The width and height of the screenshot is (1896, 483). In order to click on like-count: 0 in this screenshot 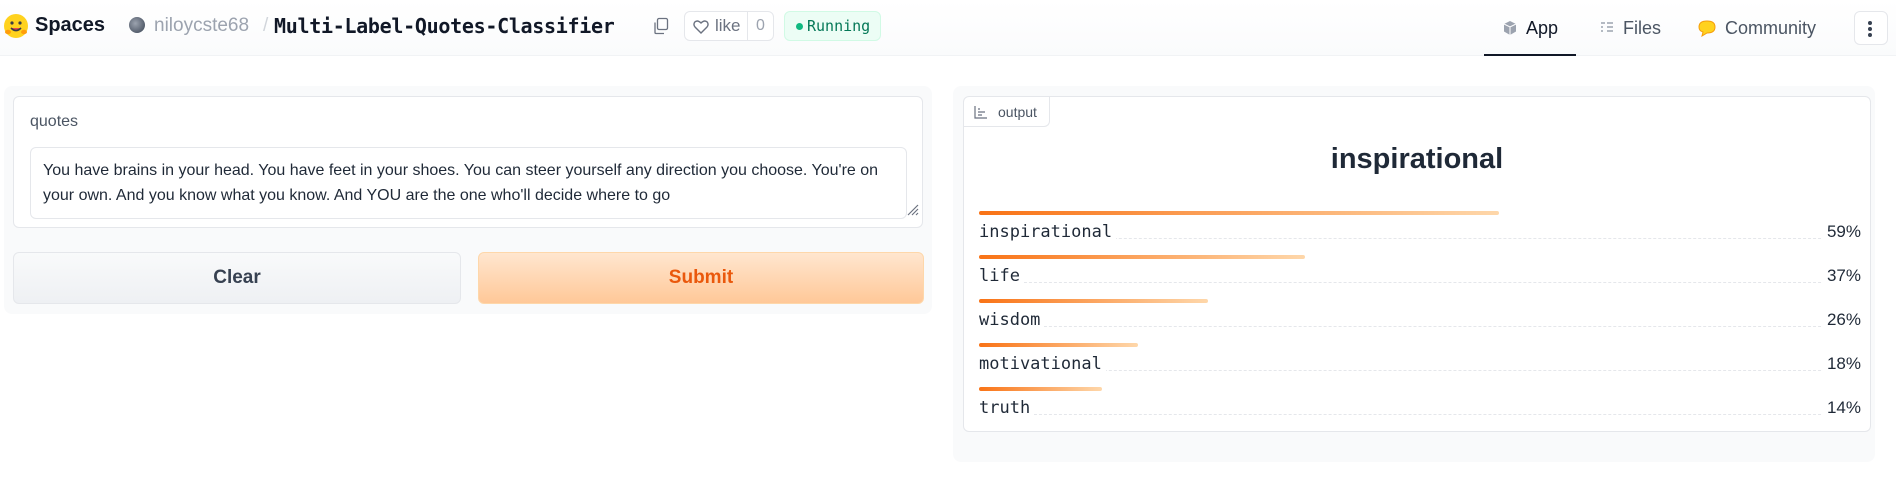, I will do `click(760, 25)`.